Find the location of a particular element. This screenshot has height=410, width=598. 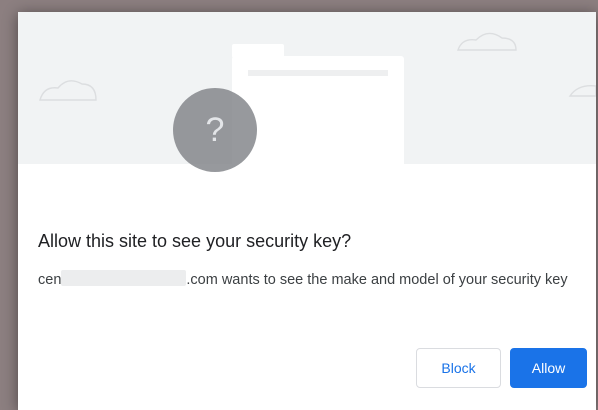

redacted-site-name is located at coordinates (124, 278).